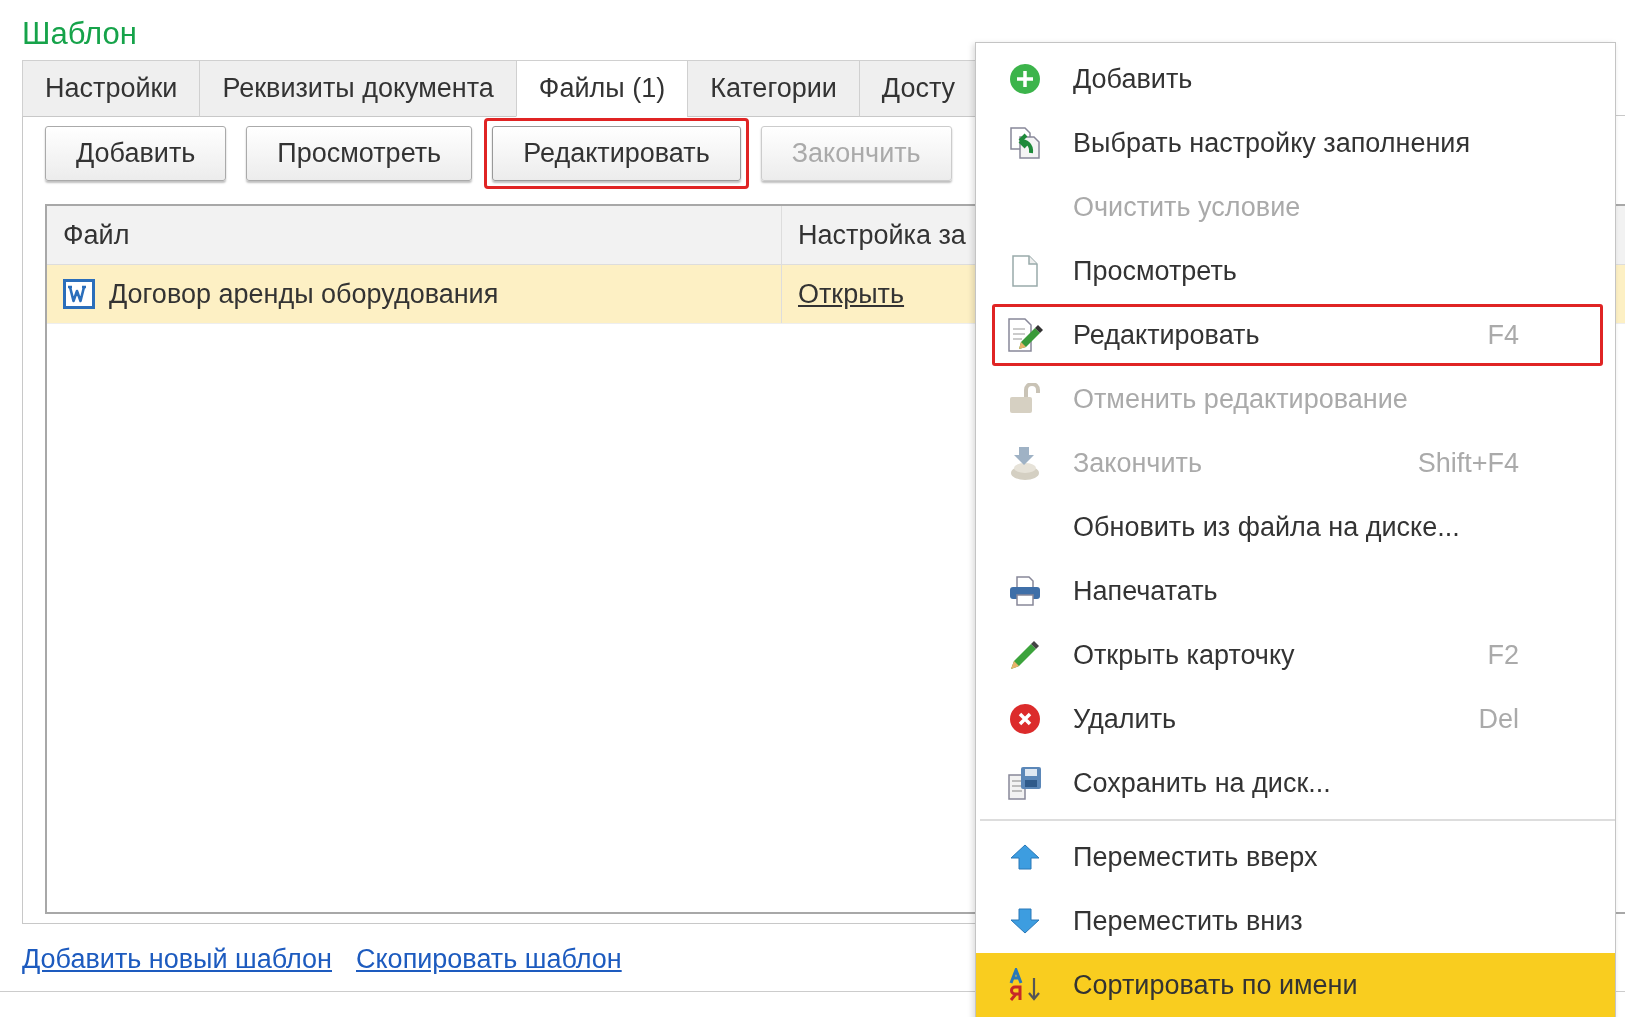 This screenshot has height=1017, width=1625. Describe the element at coordinates (80, 34) in the screenshot. I see `form-title: Шаблон` at that location.